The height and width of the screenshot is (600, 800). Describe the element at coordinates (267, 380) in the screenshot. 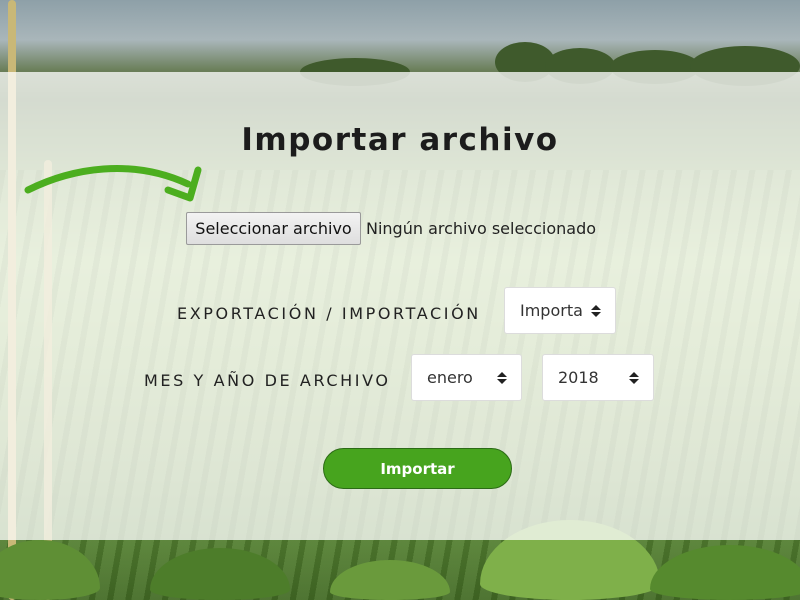

I see `month-year-label: MES Y AÑO DE ARCHIVO` at that location.